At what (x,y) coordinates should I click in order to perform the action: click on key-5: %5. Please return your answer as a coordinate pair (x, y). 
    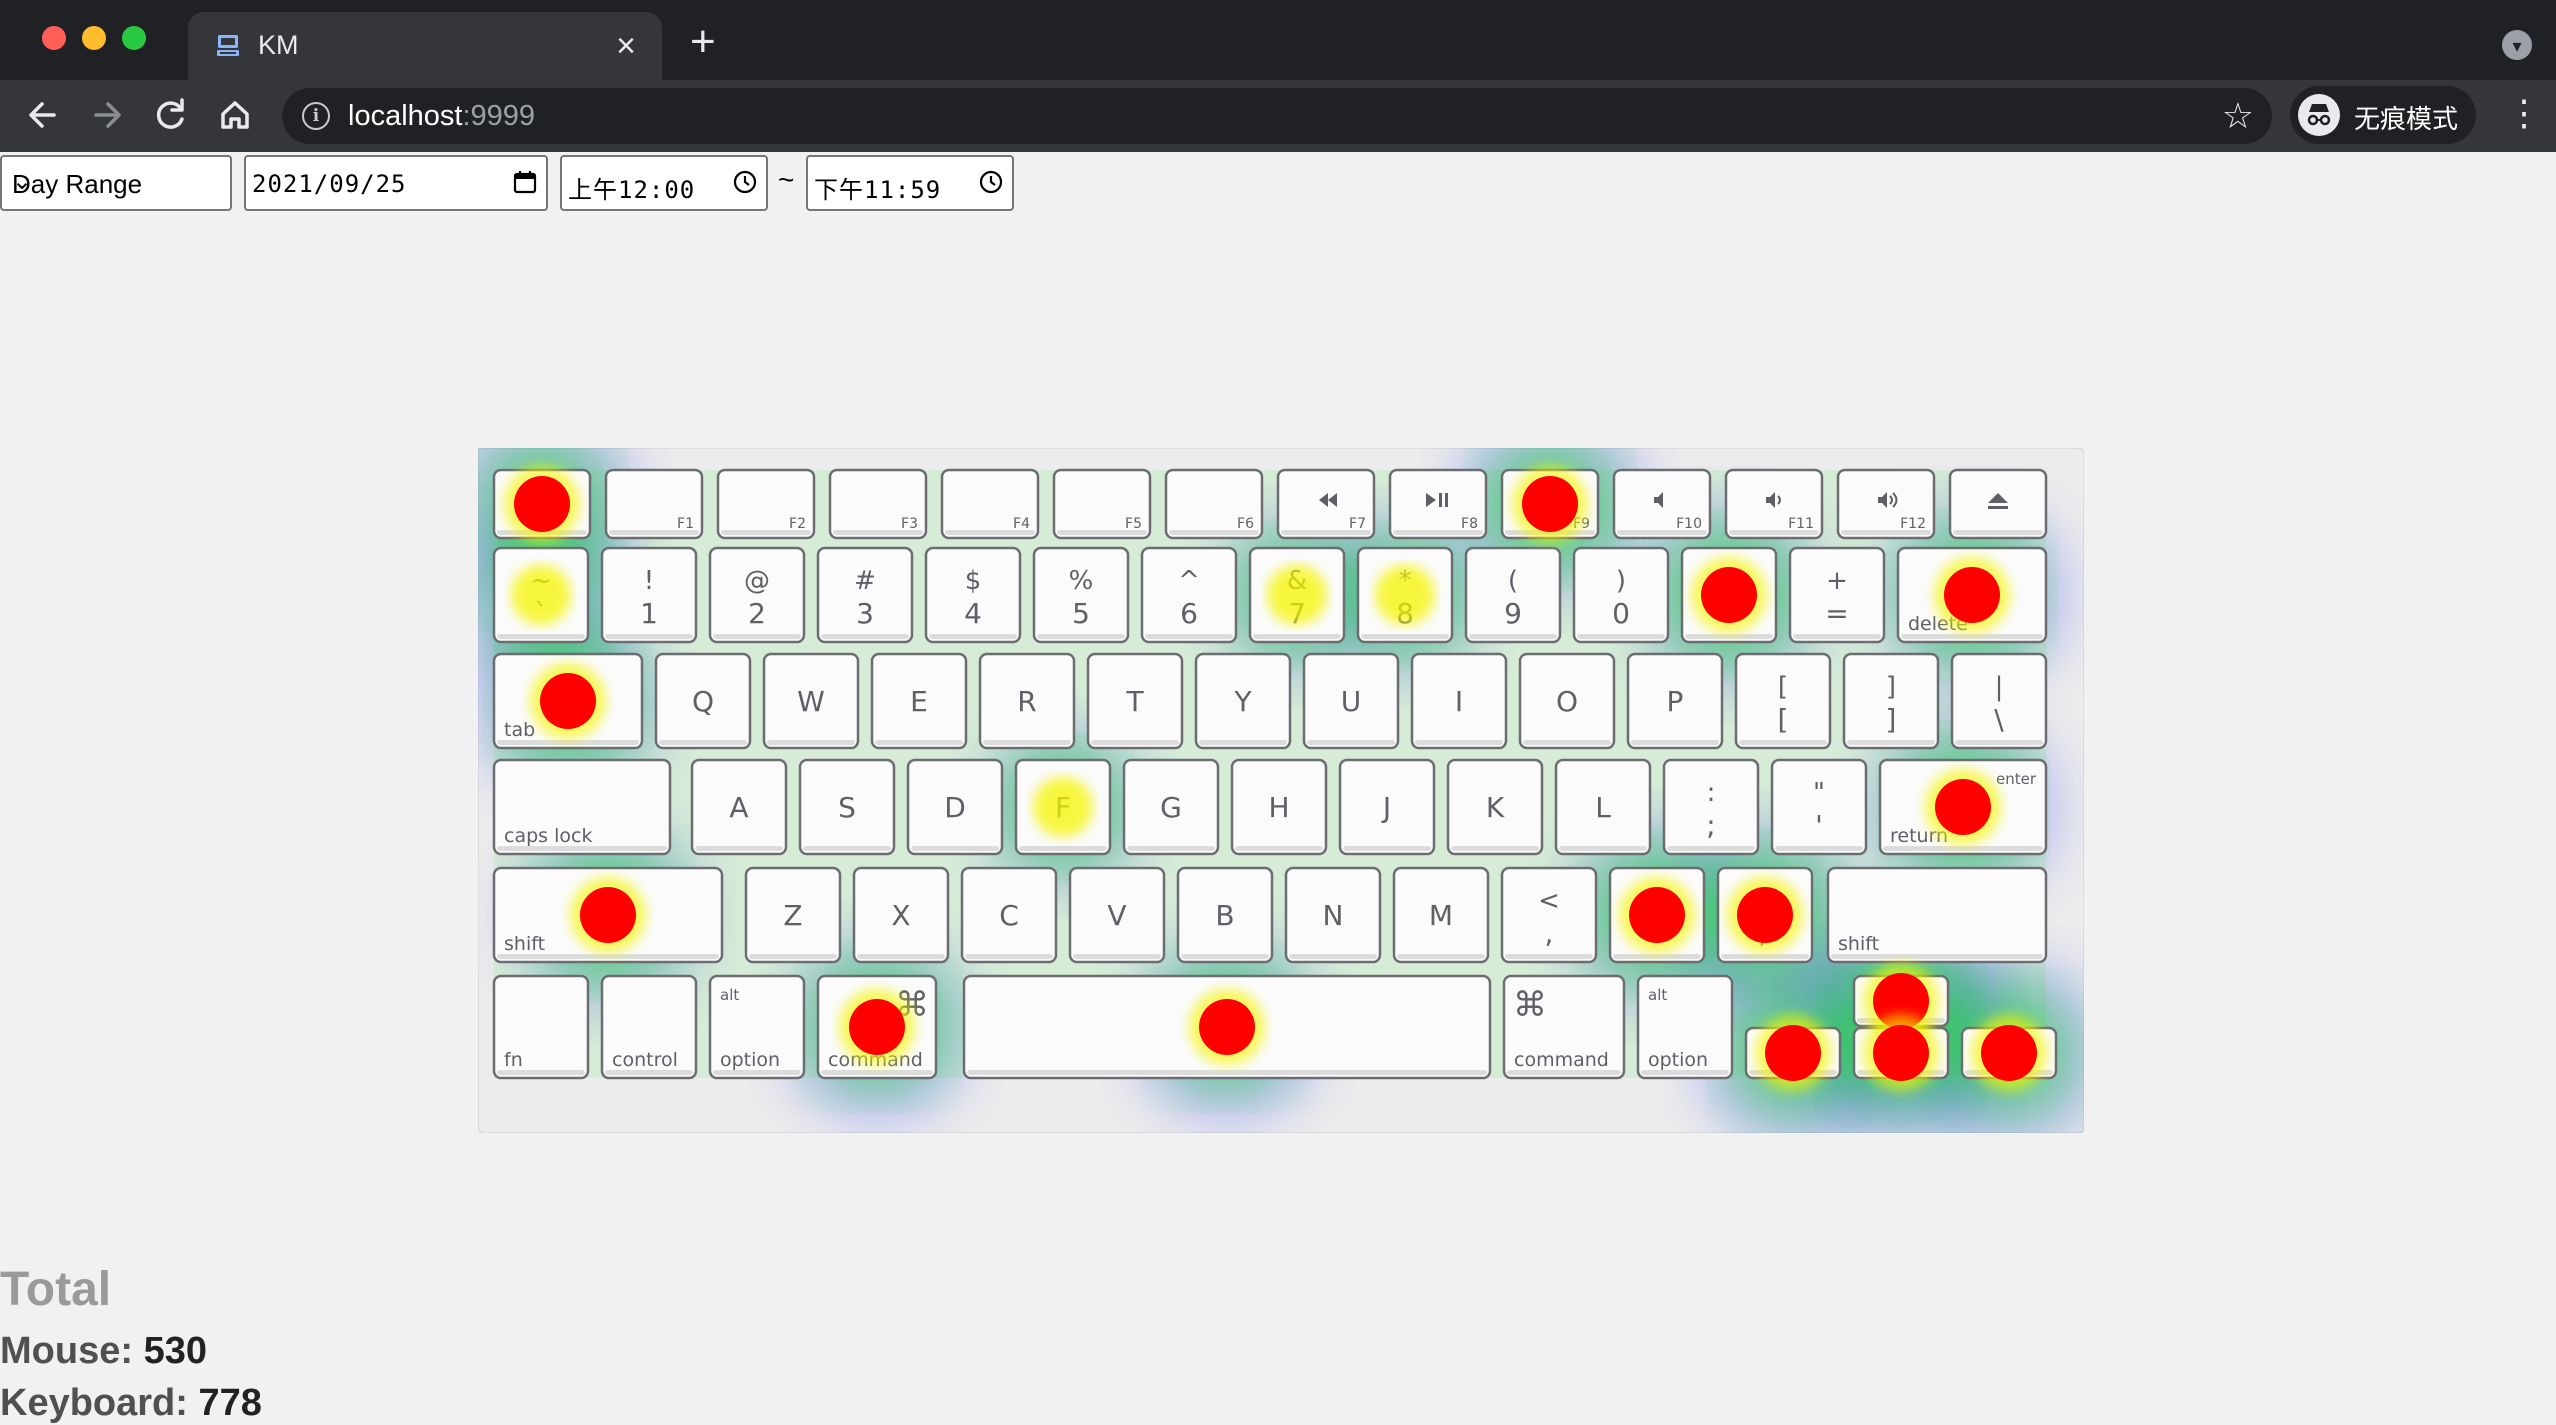
    Looking at the image, I should click on (1081, 595).